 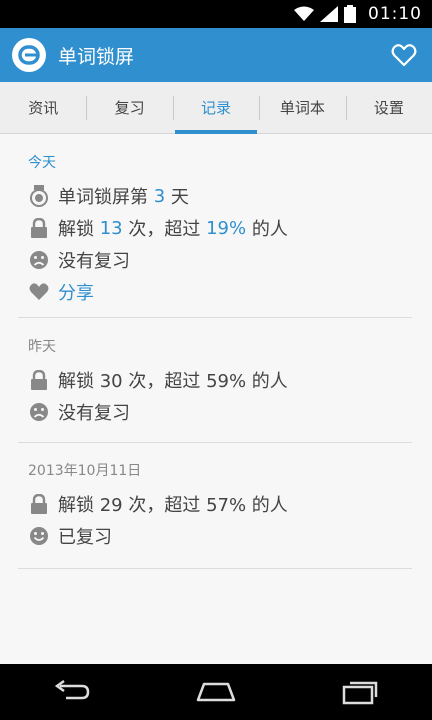 What do you see at coordinates (177, 197) in the screenshot?
I see `streak-suffix: 天` at bounding box center [177, 197].